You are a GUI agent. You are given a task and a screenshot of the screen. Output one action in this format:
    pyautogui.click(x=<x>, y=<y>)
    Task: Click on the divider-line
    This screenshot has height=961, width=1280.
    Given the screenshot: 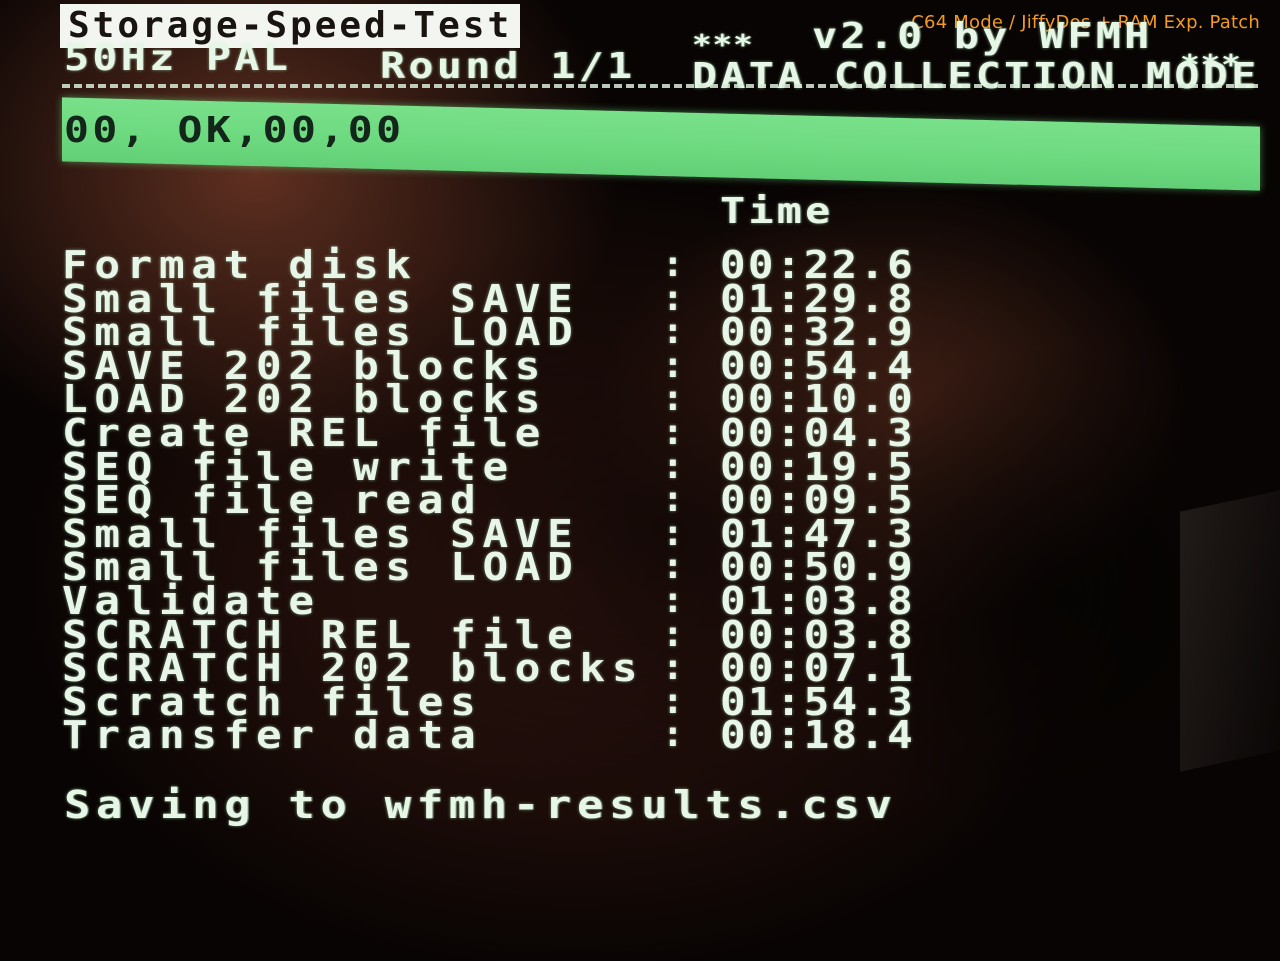 What is the action you would take?
    pyautogui.click(x=660, y=86)
    